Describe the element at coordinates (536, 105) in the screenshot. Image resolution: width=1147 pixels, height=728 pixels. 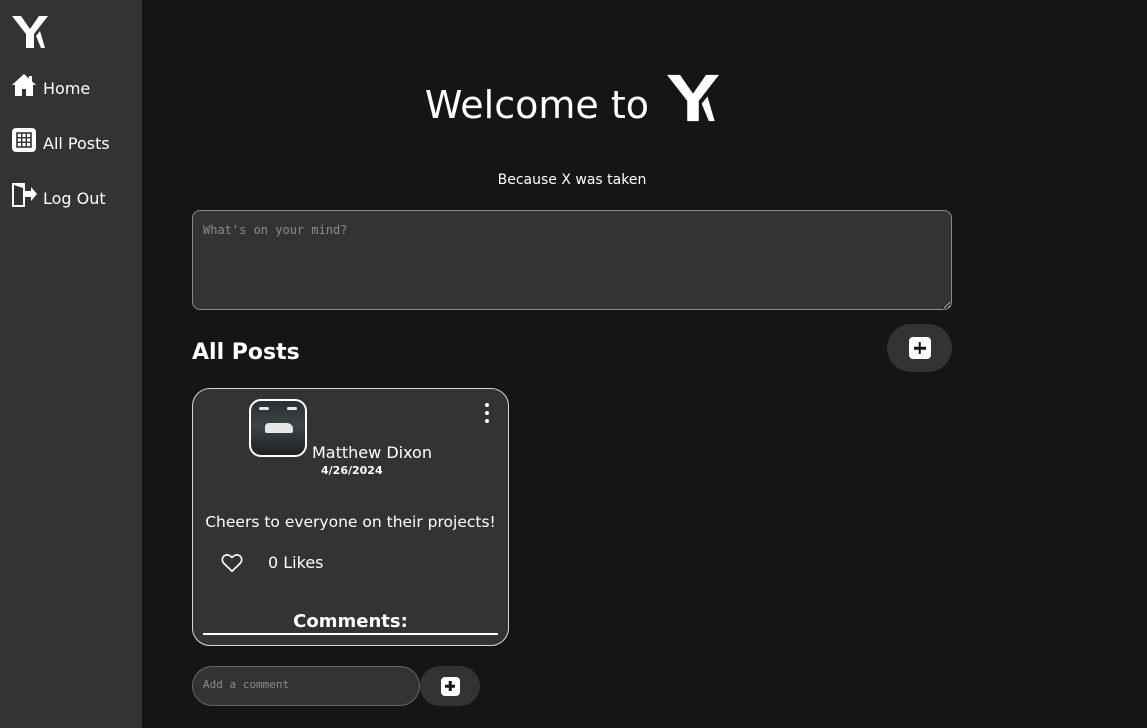
I see `welcome-text: Welcome to` at that location.